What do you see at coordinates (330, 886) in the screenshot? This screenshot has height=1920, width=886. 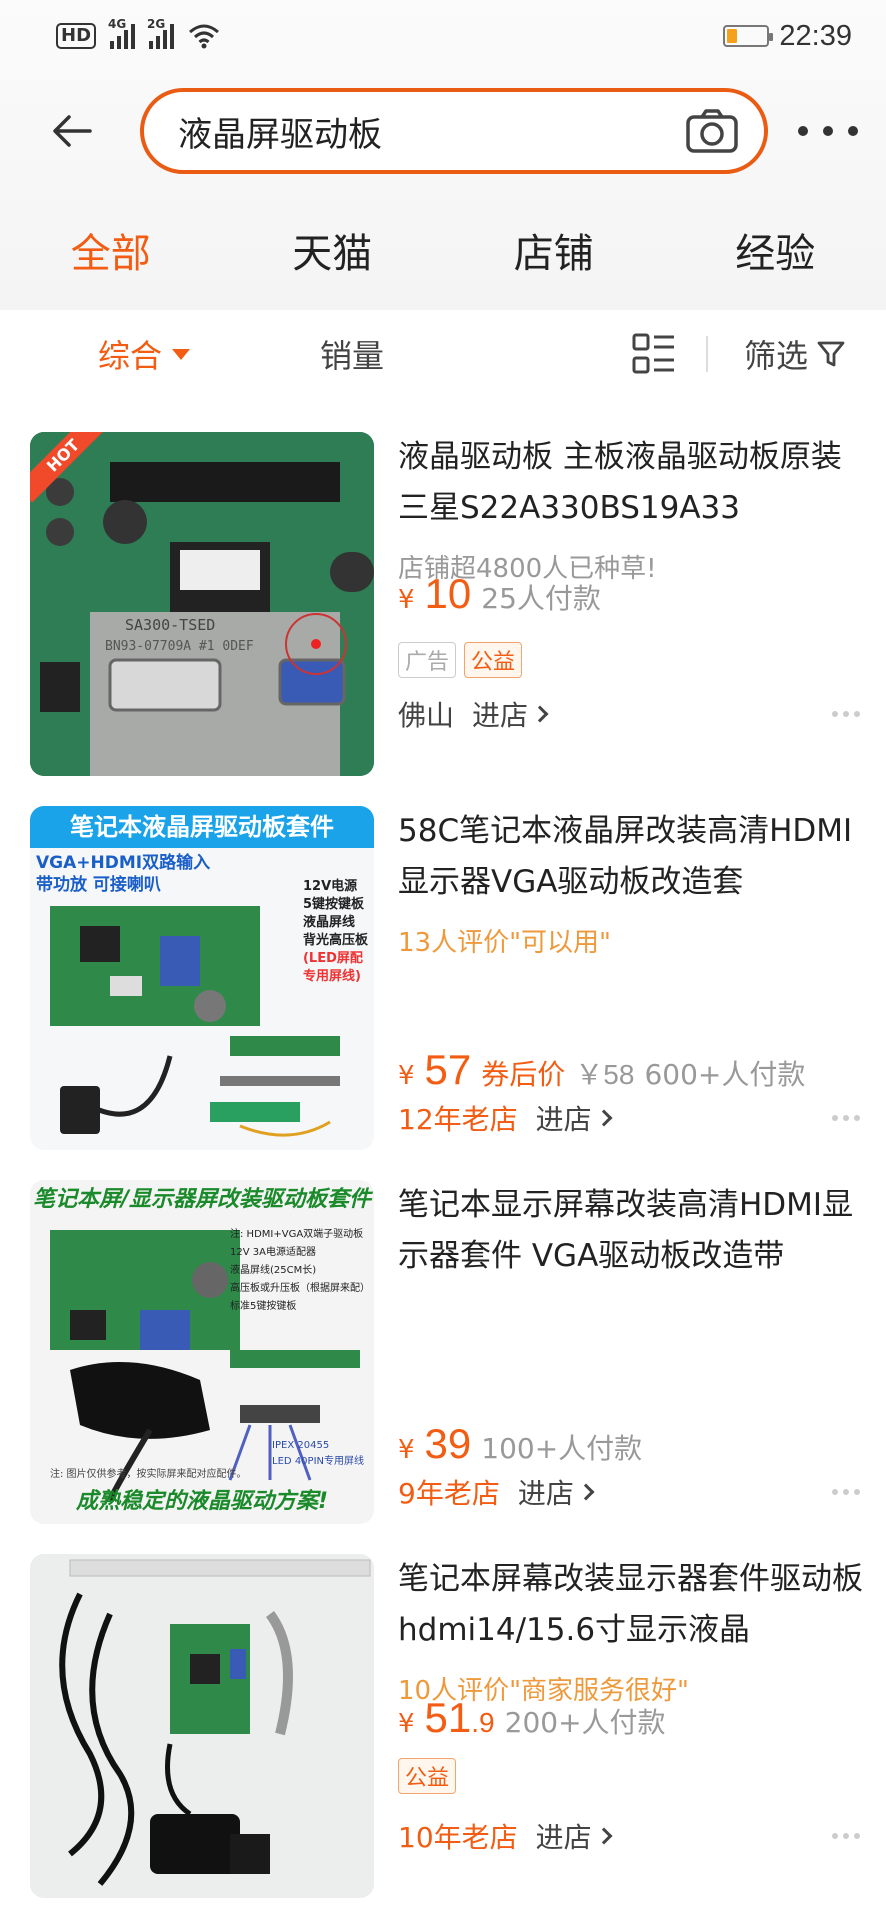 I see `image-spec-line: 12V电源` at bounding box center [330, 886].